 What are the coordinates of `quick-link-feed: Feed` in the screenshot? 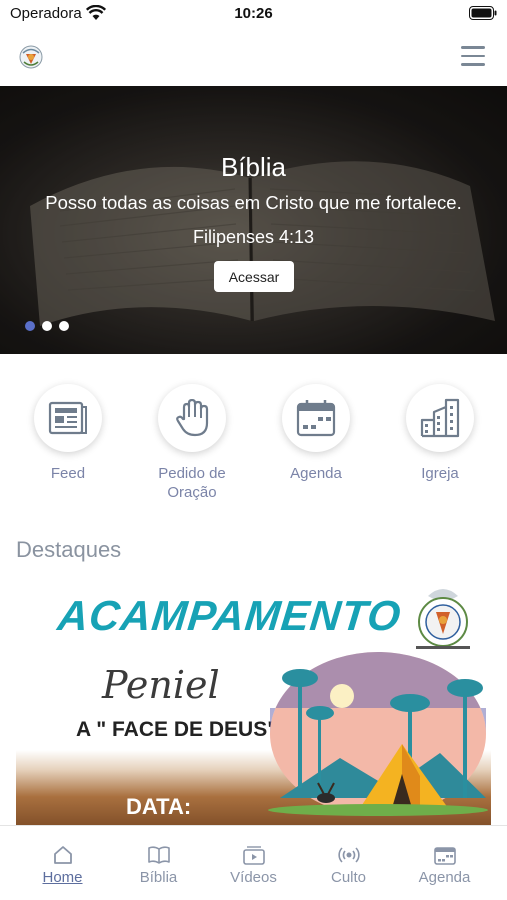 It's located at (68, 433).